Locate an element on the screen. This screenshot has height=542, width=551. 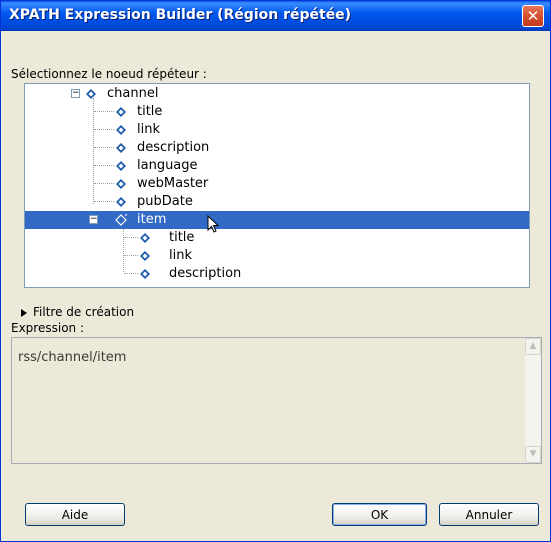
tree-node-language: language is located at coordinates (277, 166).